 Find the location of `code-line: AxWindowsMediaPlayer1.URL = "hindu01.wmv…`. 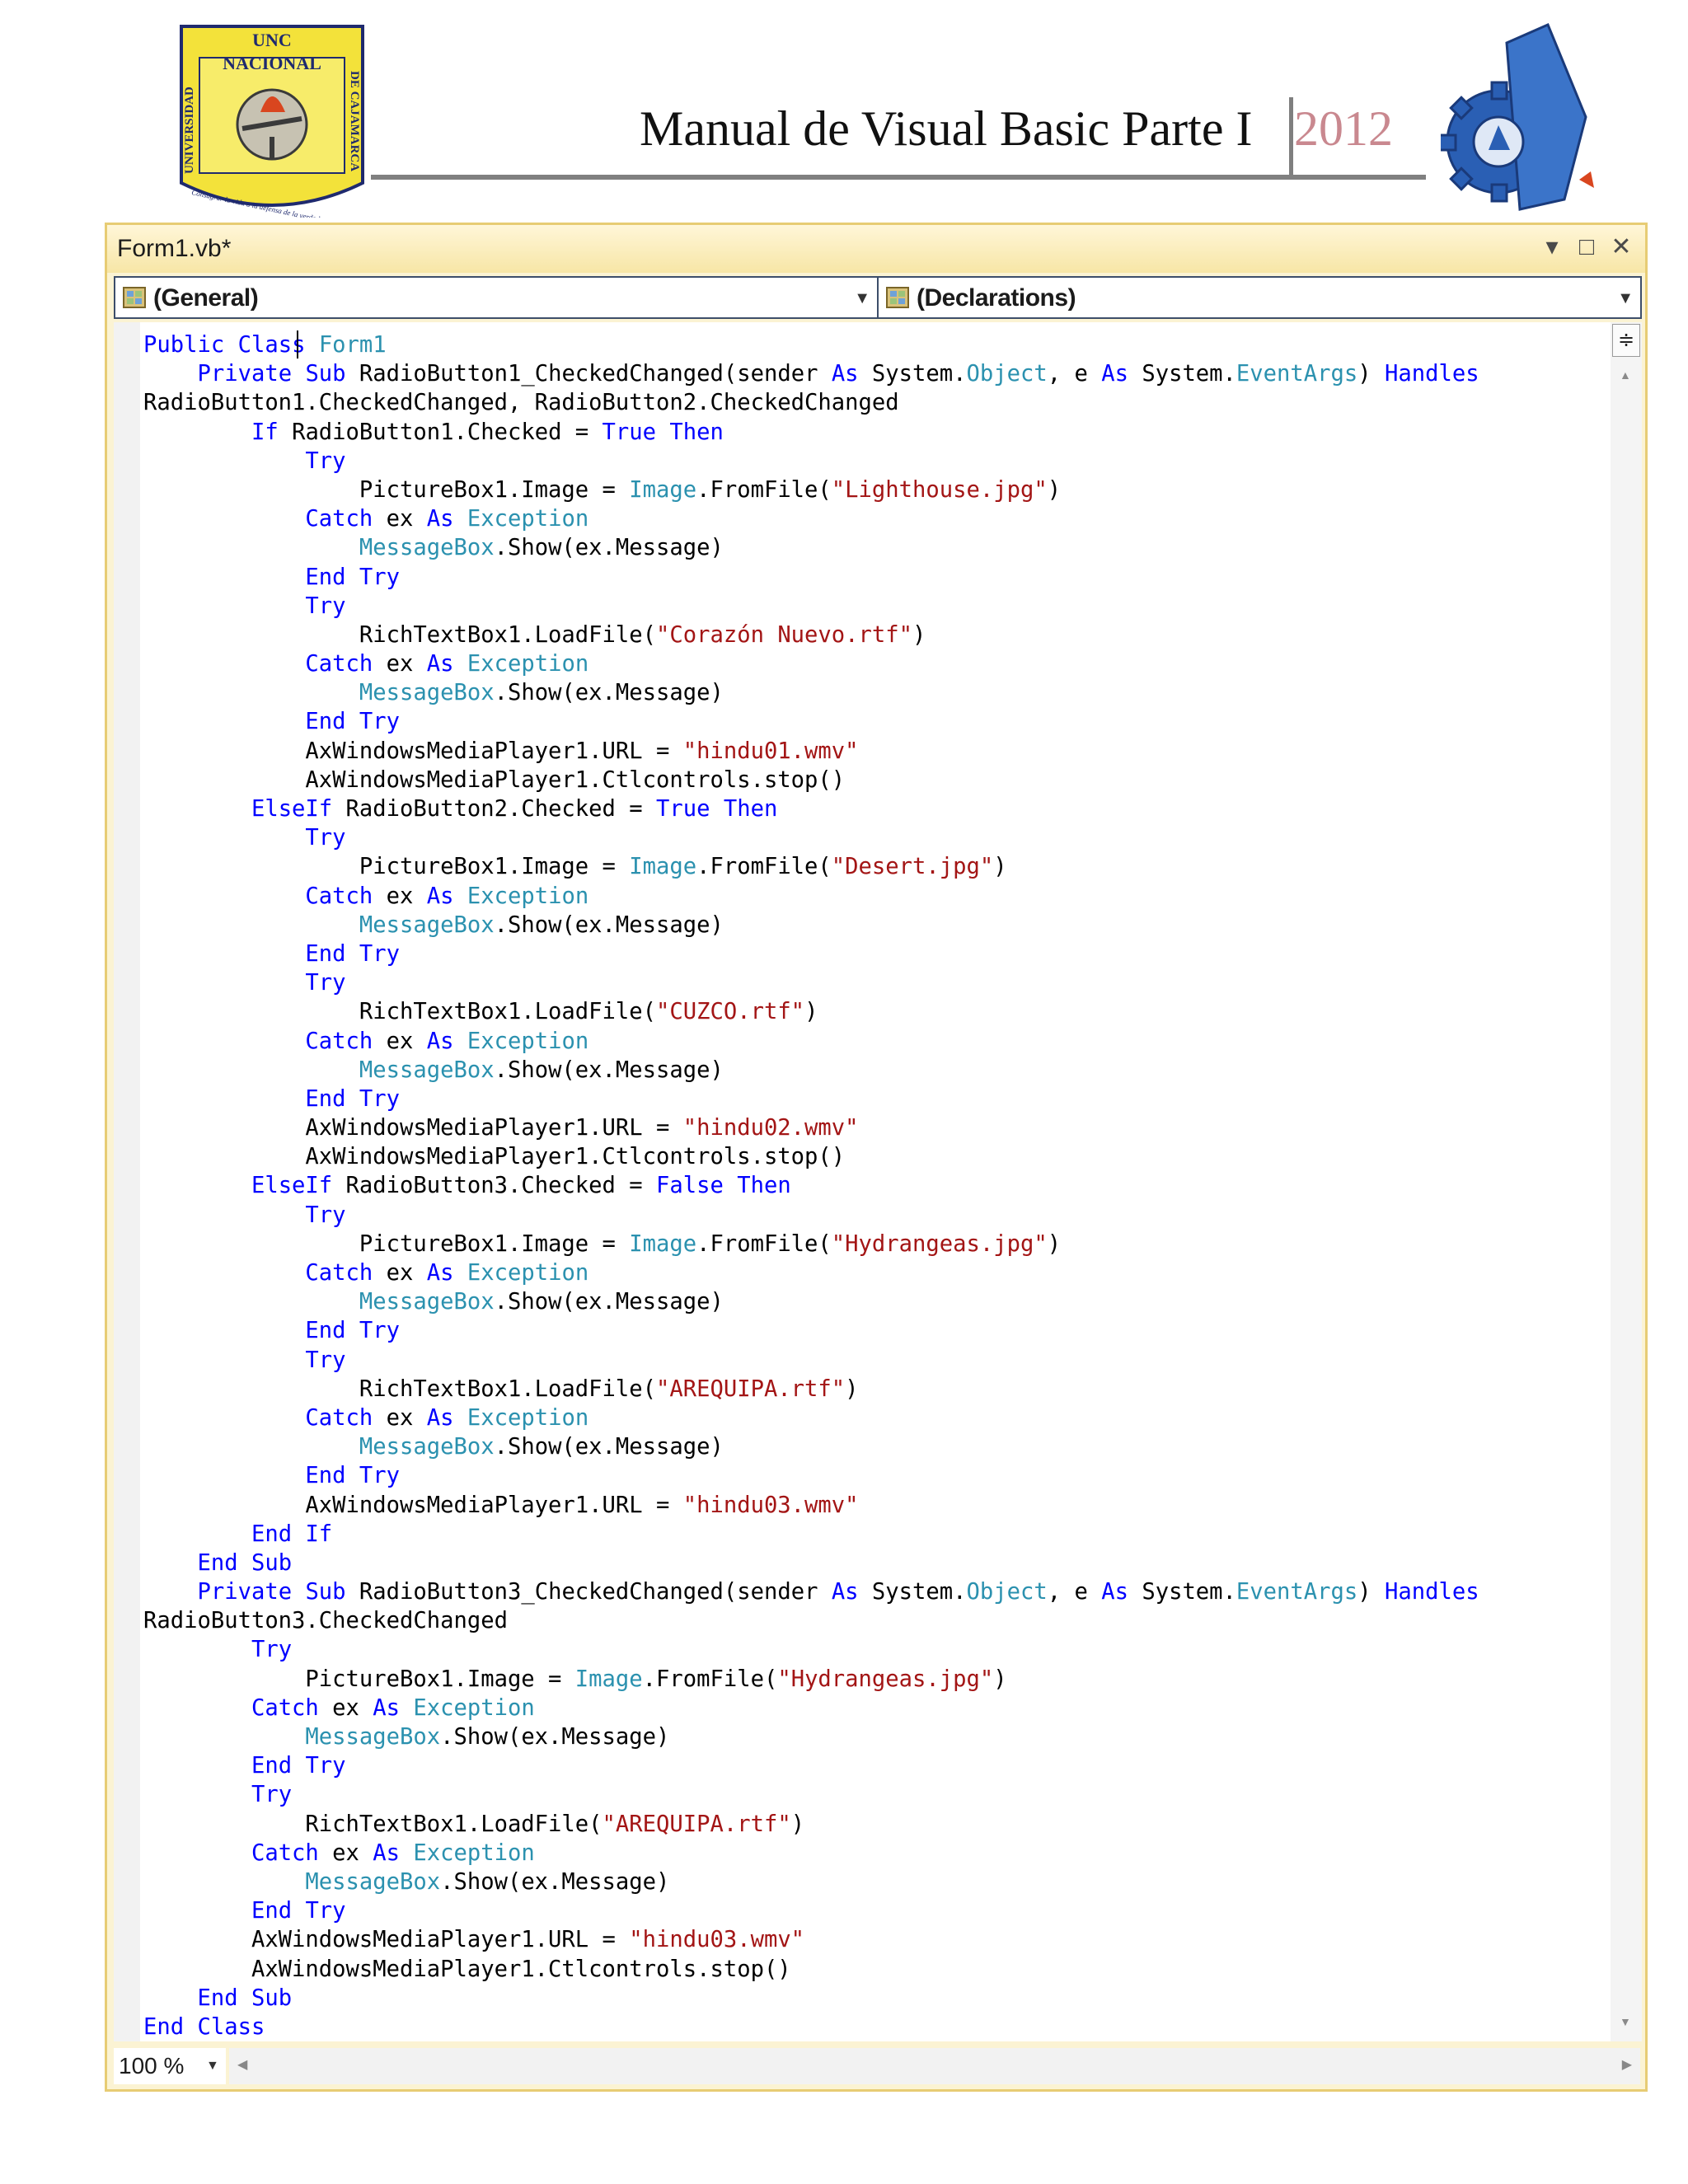

code-line: AxWindowsMediaPlayer1.URL = "hindu01.wmv… is located at coordinates (877, 751).